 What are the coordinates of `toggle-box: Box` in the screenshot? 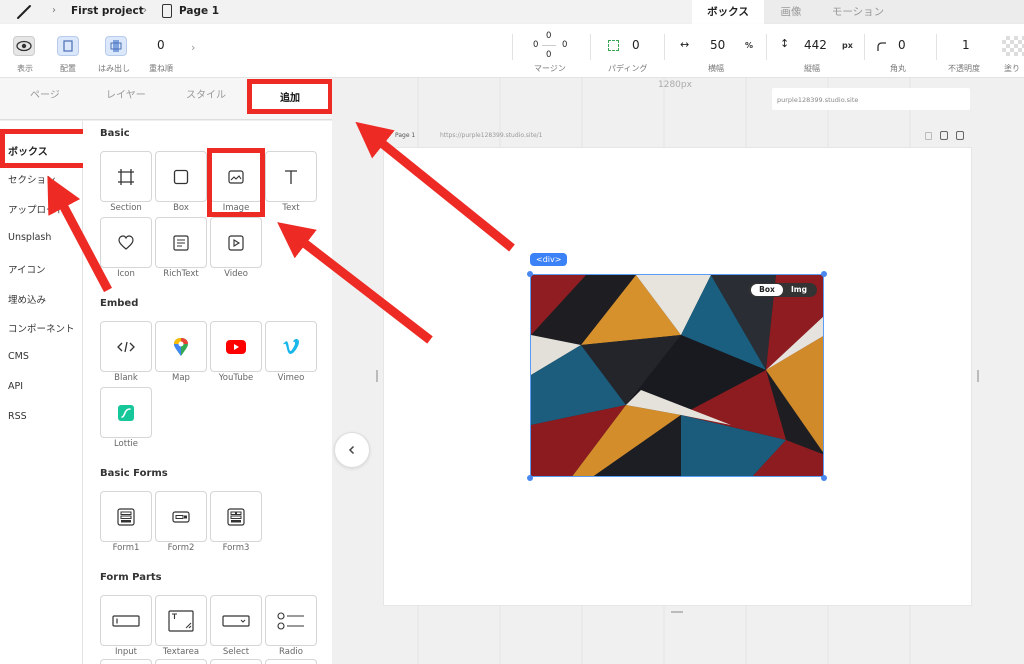 It's located at (767, 290).